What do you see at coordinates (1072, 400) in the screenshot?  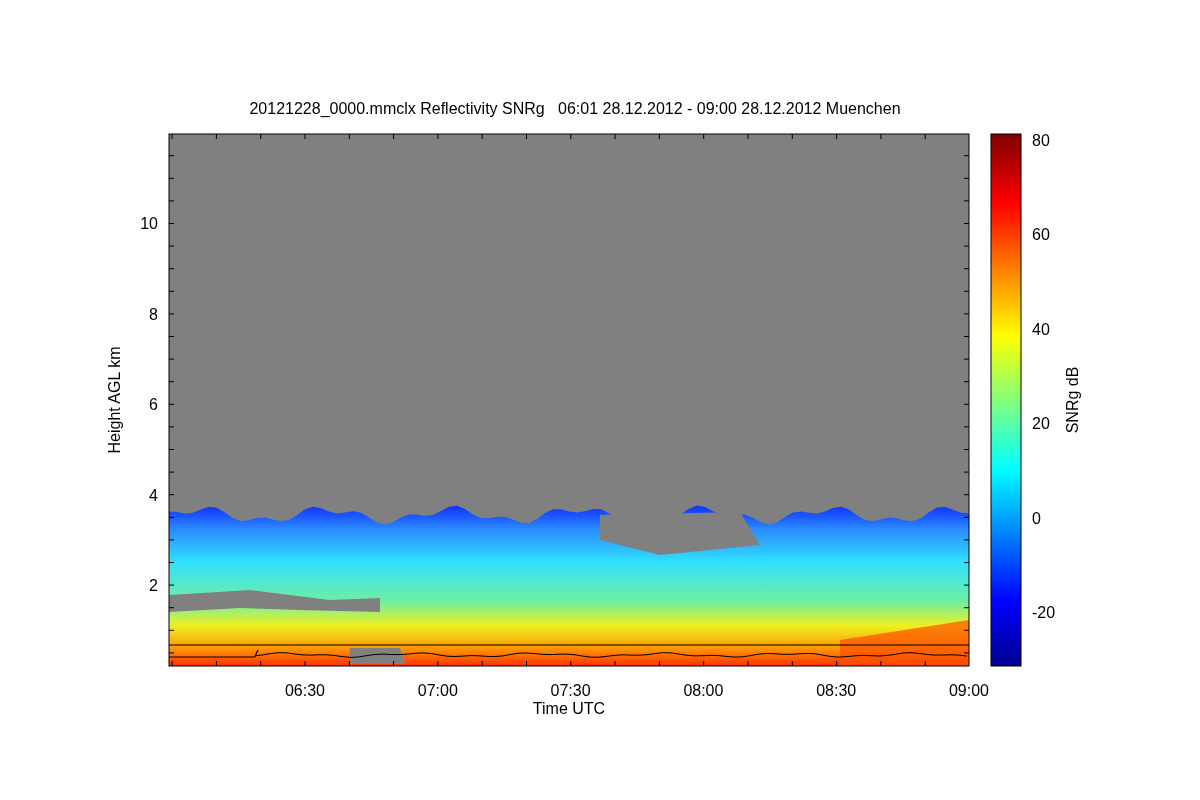 I see `colorbar-label: SNRg dB` at bounding box center [1072, 400].